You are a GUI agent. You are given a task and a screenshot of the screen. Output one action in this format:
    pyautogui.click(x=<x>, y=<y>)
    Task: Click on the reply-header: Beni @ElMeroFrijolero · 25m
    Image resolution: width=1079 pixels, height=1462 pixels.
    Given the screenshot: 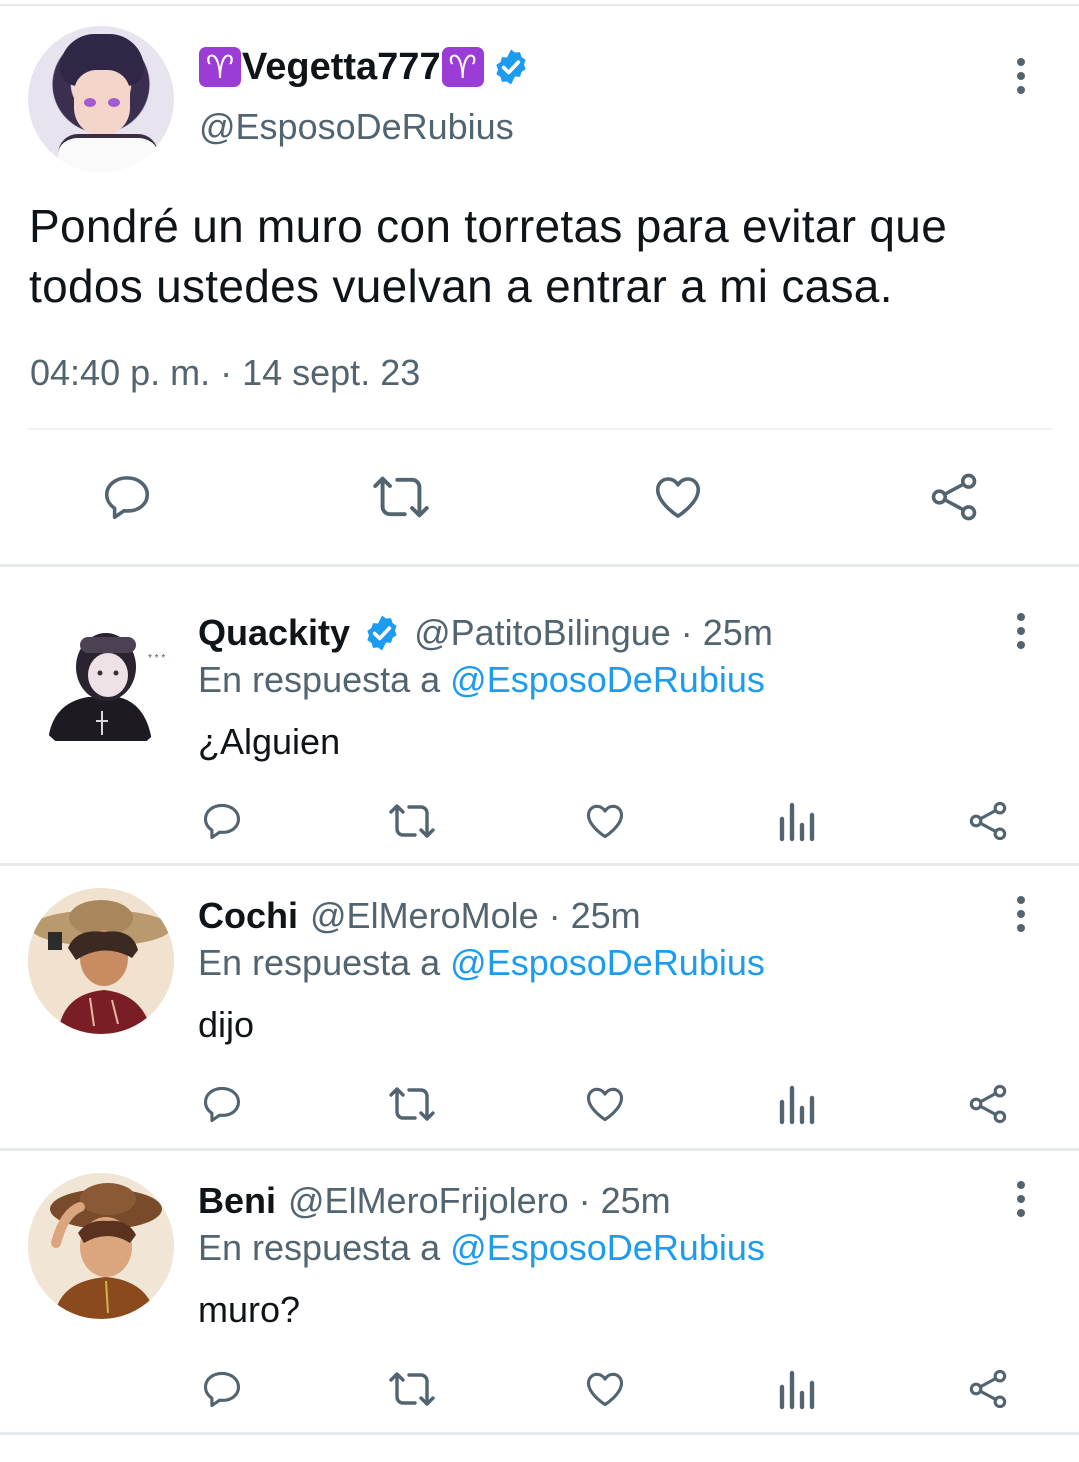 What is the action you would take?
    pyautogui.click(x=434, y=1201)
    